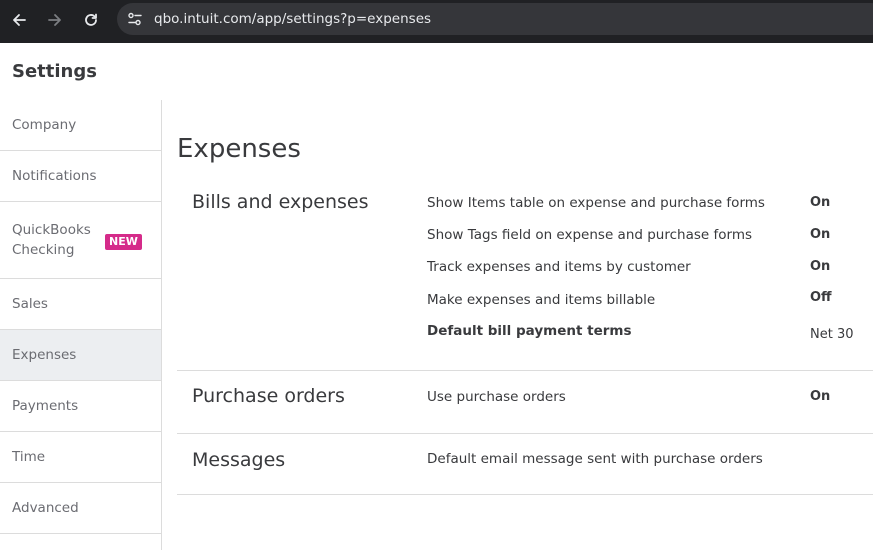 The image size is (873, 550). Describe the element at coordinates (80, 508) in the screenshot. I see `sidebar-item-advanced: Advanced` at that location.